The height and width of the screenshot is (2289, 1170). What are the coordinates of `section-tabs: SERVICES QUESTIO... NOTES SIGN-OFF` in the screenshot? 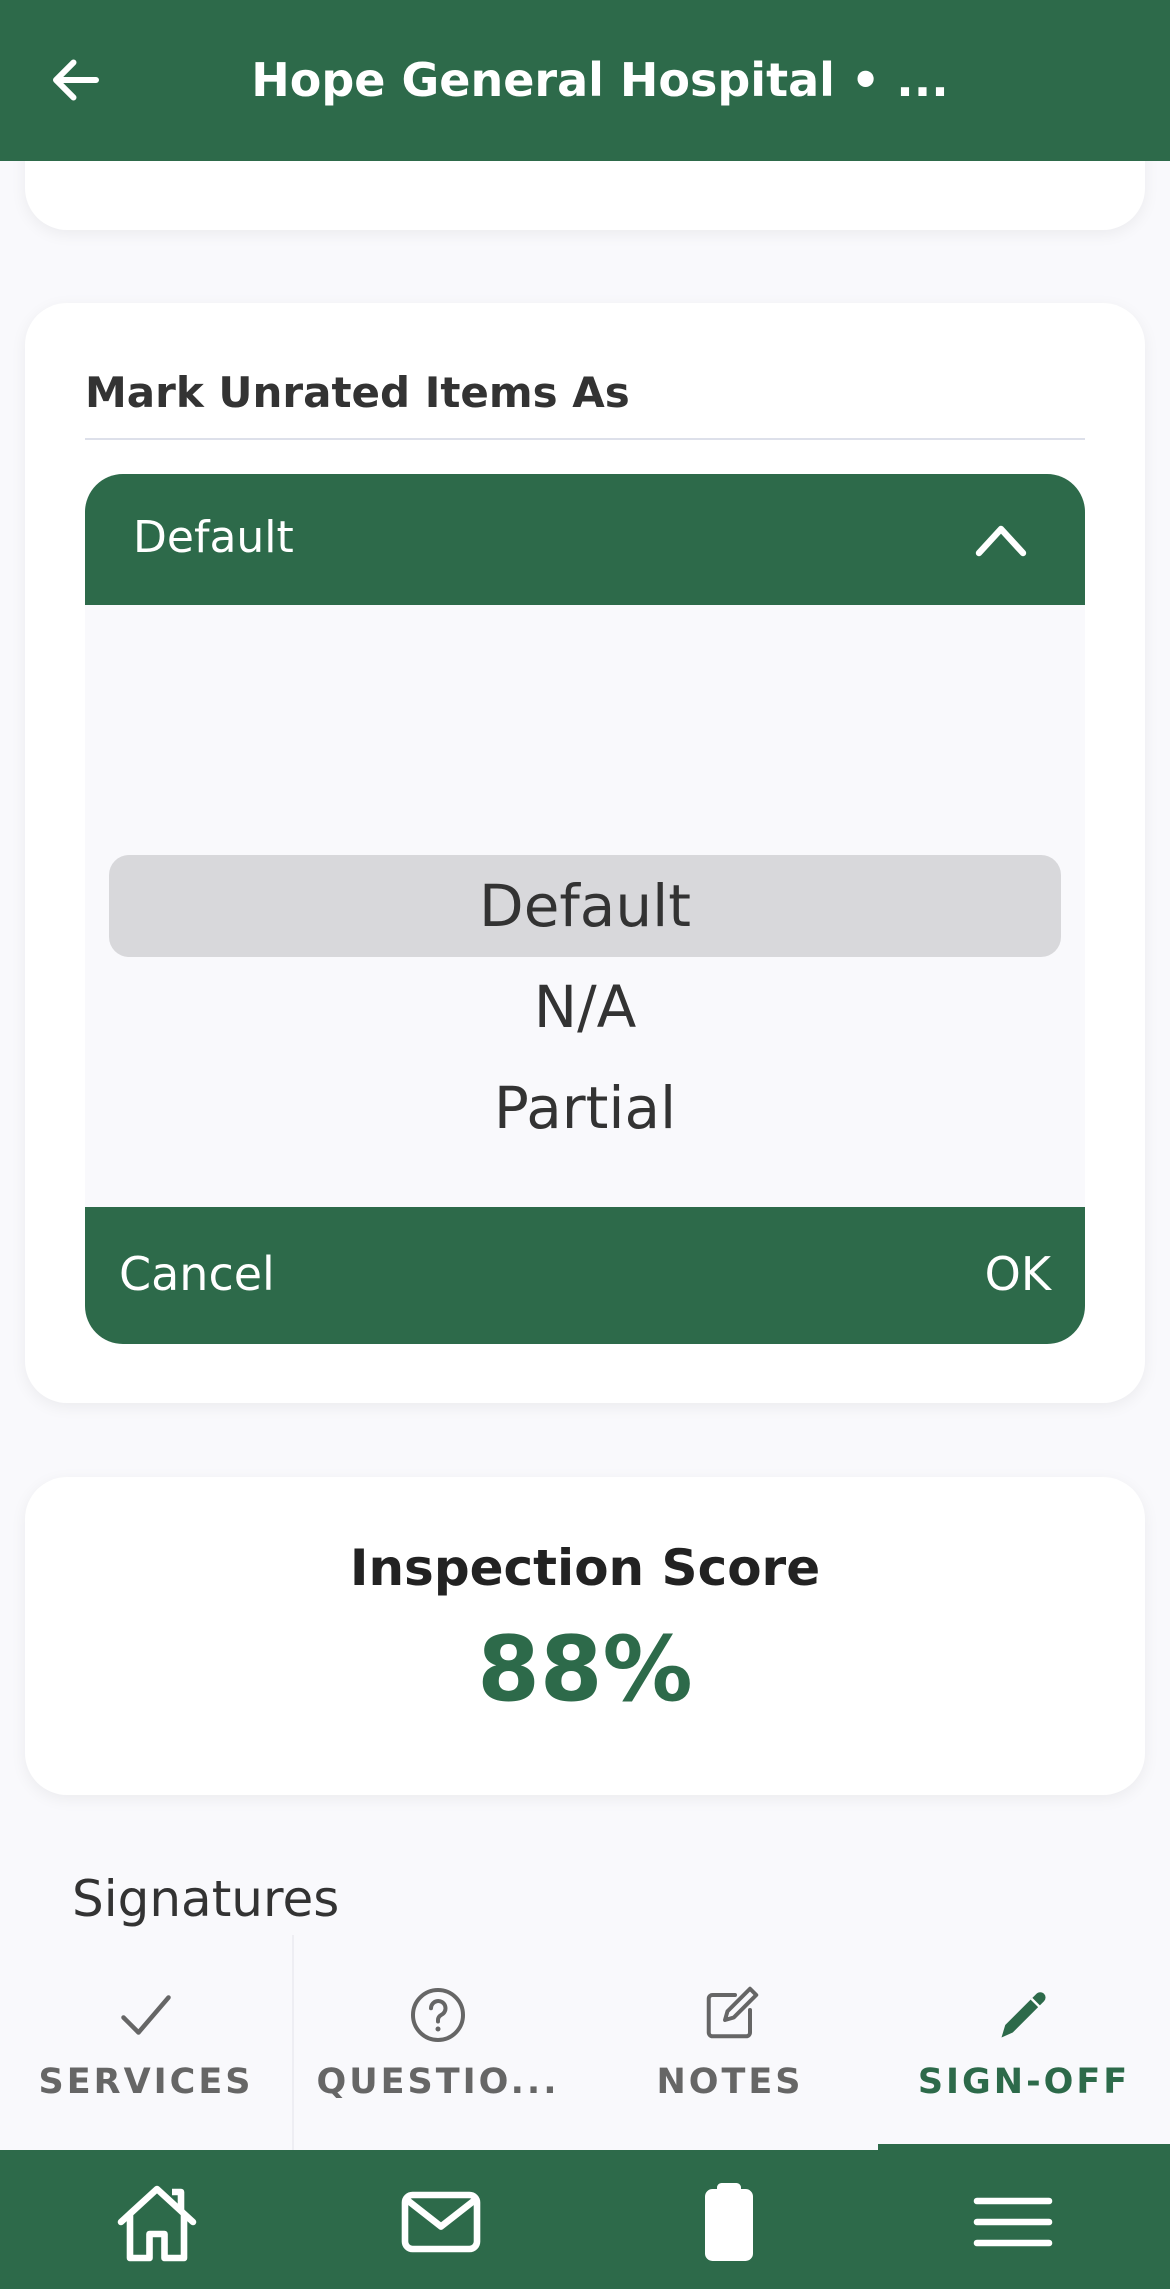 It's located at (585, 2042).